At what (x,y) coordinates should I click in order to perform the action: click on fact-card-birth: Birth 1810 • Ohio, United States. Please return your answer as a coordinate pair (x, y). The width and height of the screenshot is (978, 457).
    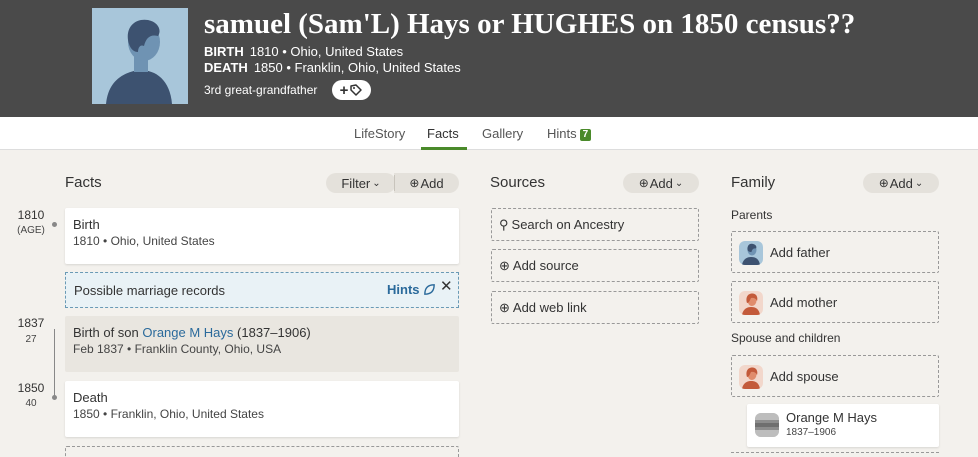
    Looking at the image, I should click on (262, 236).